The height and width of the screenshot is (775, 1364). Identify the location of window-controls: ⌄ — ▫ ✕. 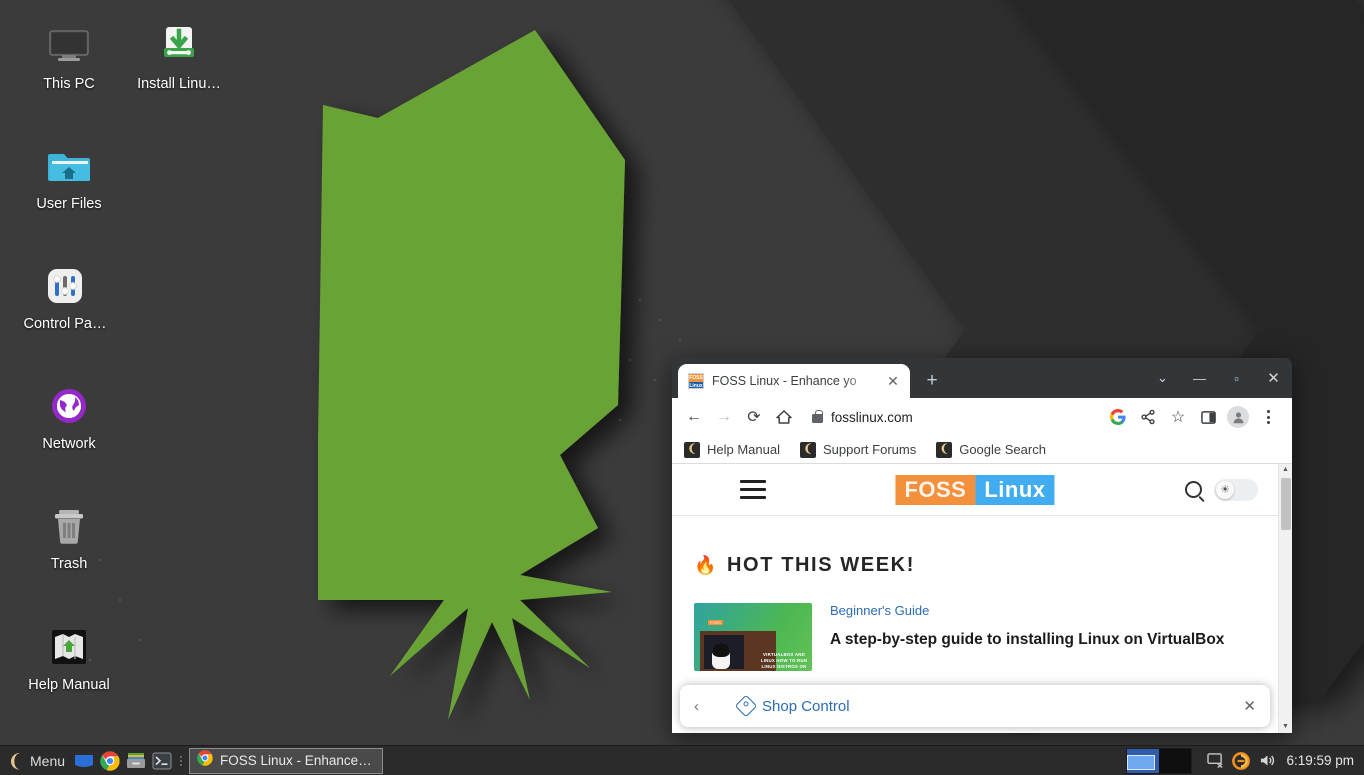
(1218, 378).